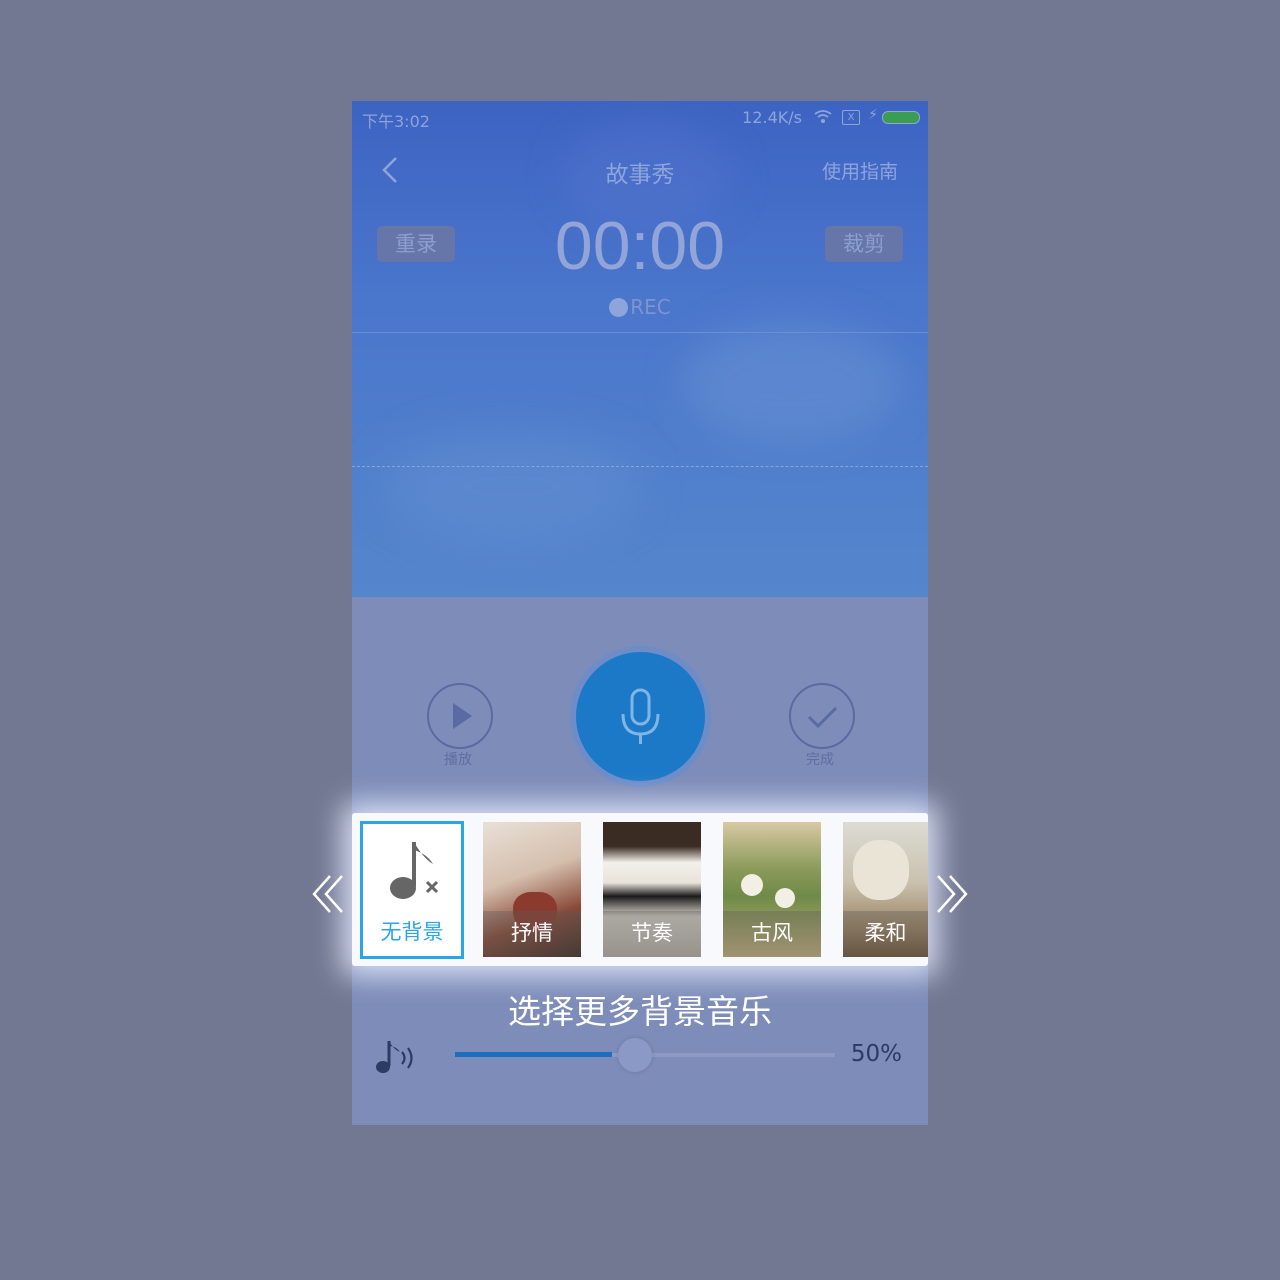  What do you see at coordinates (873, 115) in the screenshot?
I see `charging-icon: ⚡` at bounding box center [873, 115].